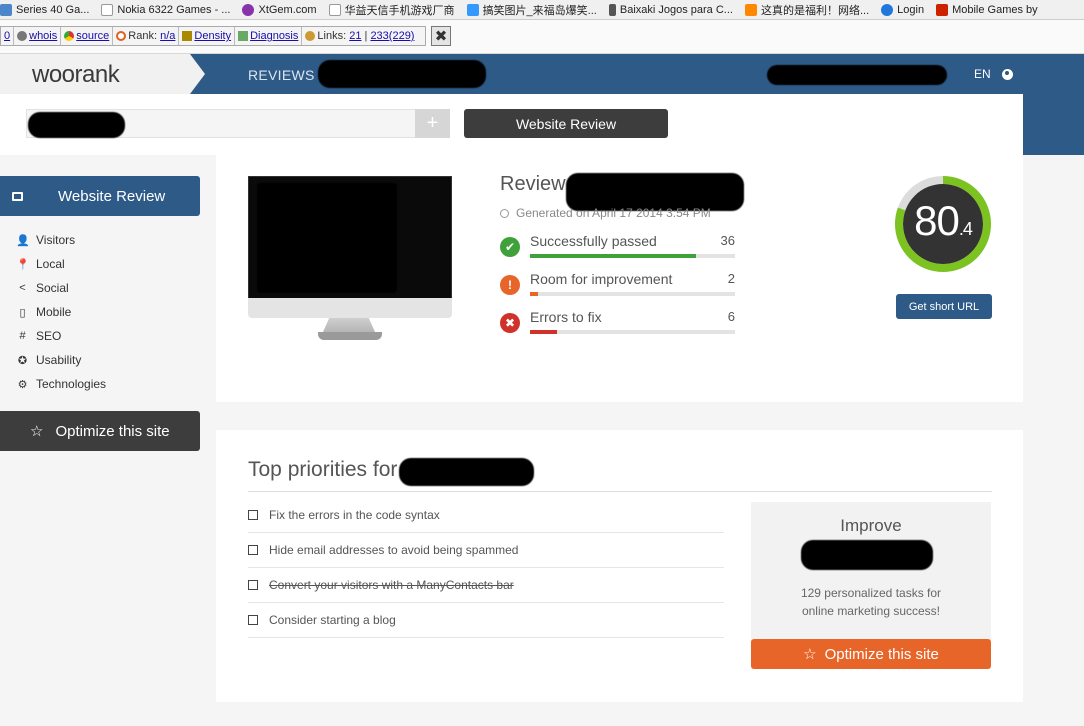 The image size is (1084, 726). I want to click on bookmark-label: XtGem.com, so click(287, 9).